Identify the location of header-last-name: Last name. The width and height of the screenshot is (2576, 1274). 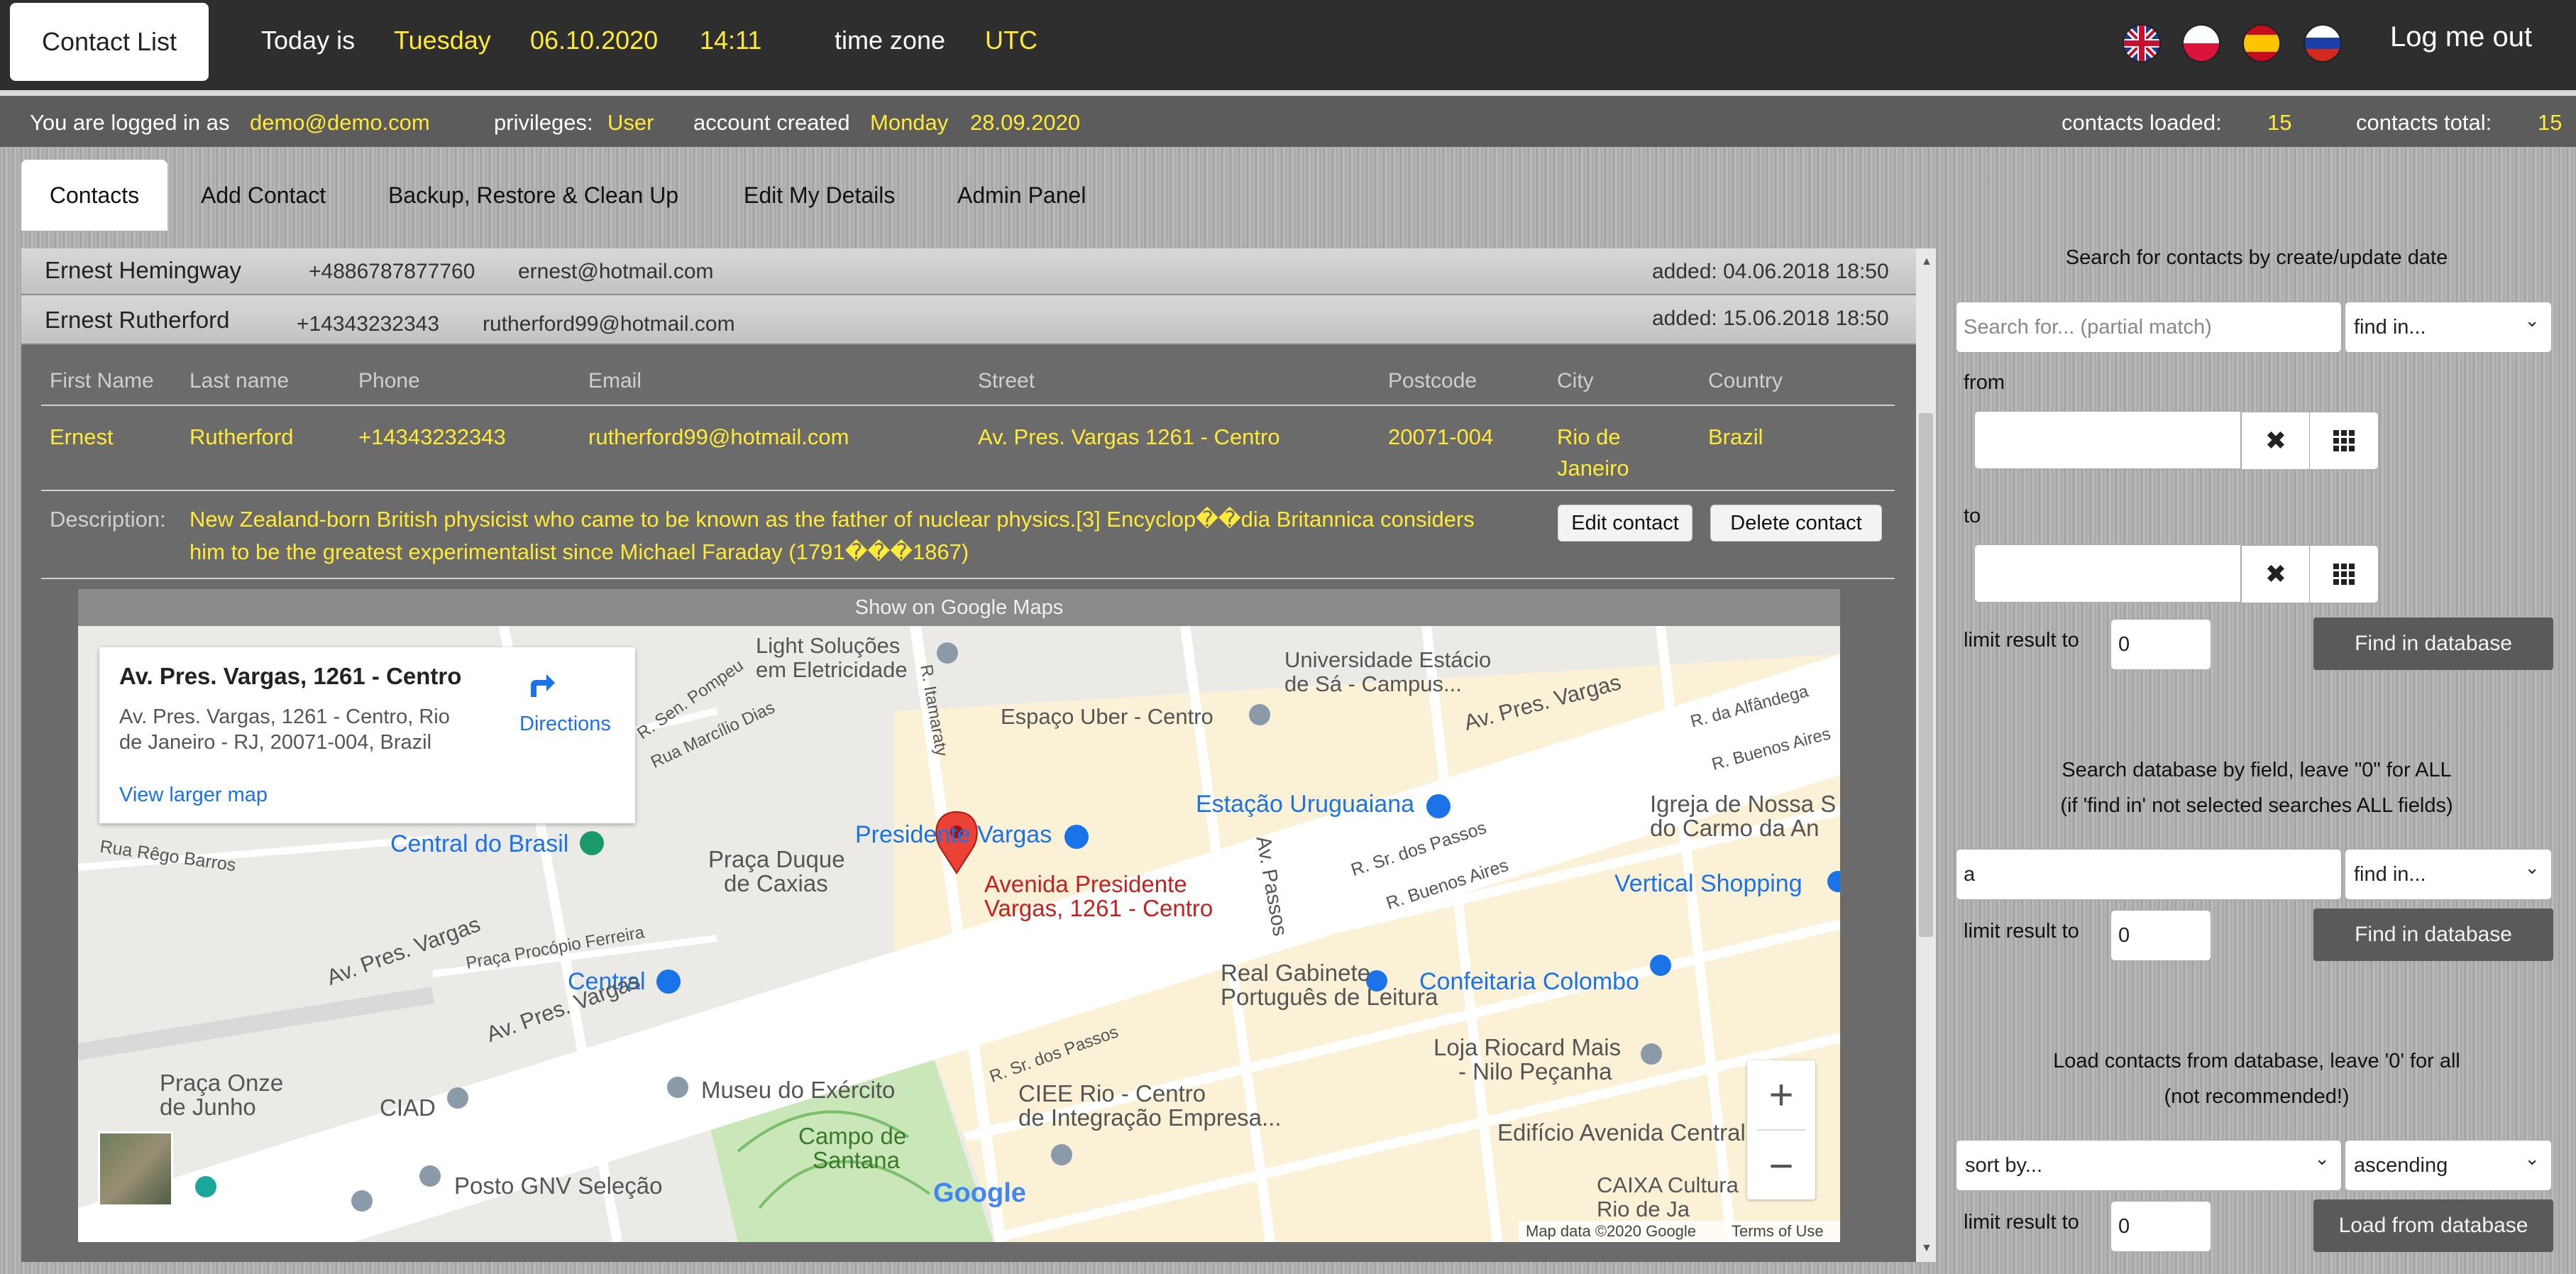
(239, 381).